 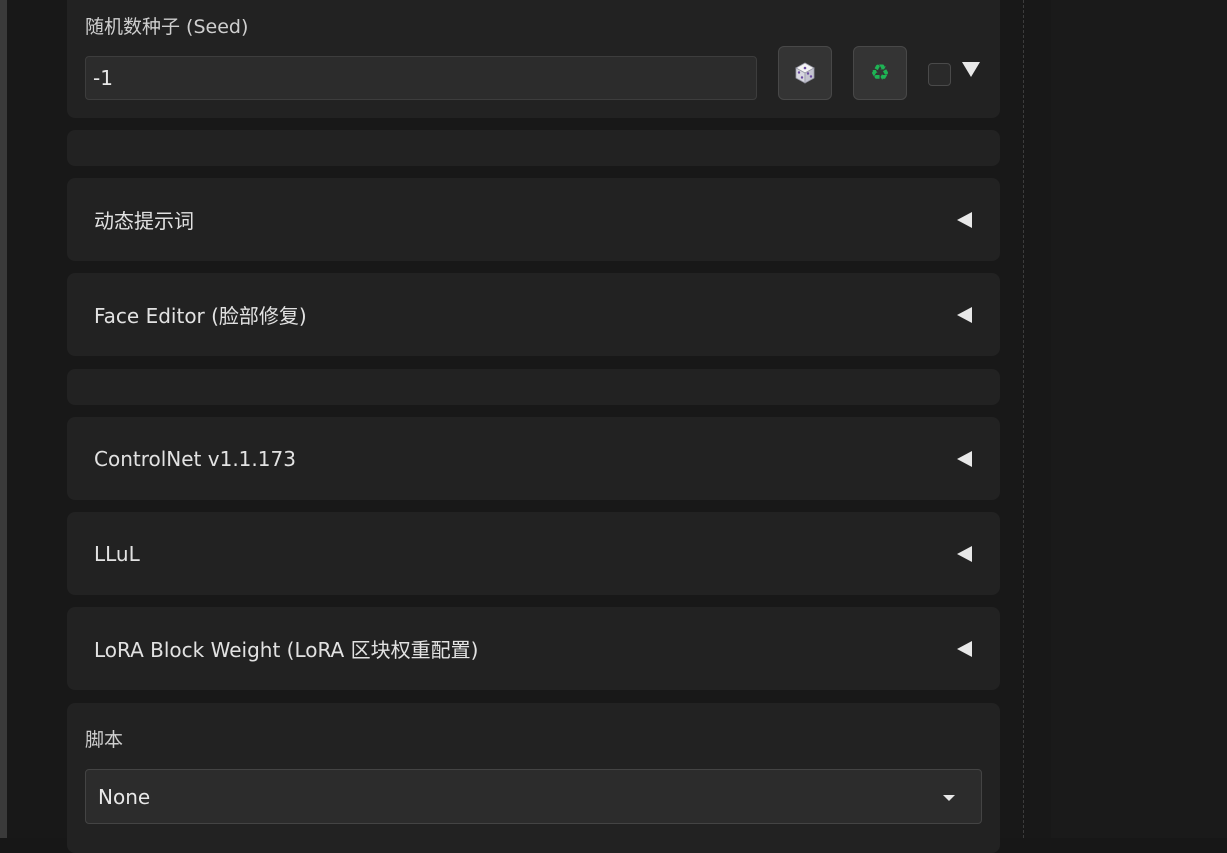 I want to click on script-label: 脚本, so click(x=104, y=740).